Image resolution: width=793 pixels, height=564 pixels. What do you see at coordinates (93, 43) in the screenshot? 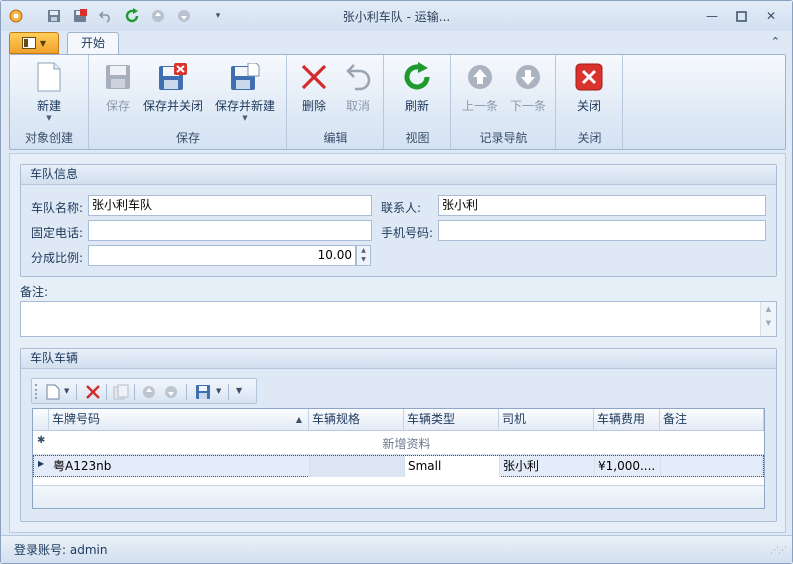
I see `tab-start: 开始` at bounding box center [93, 43].